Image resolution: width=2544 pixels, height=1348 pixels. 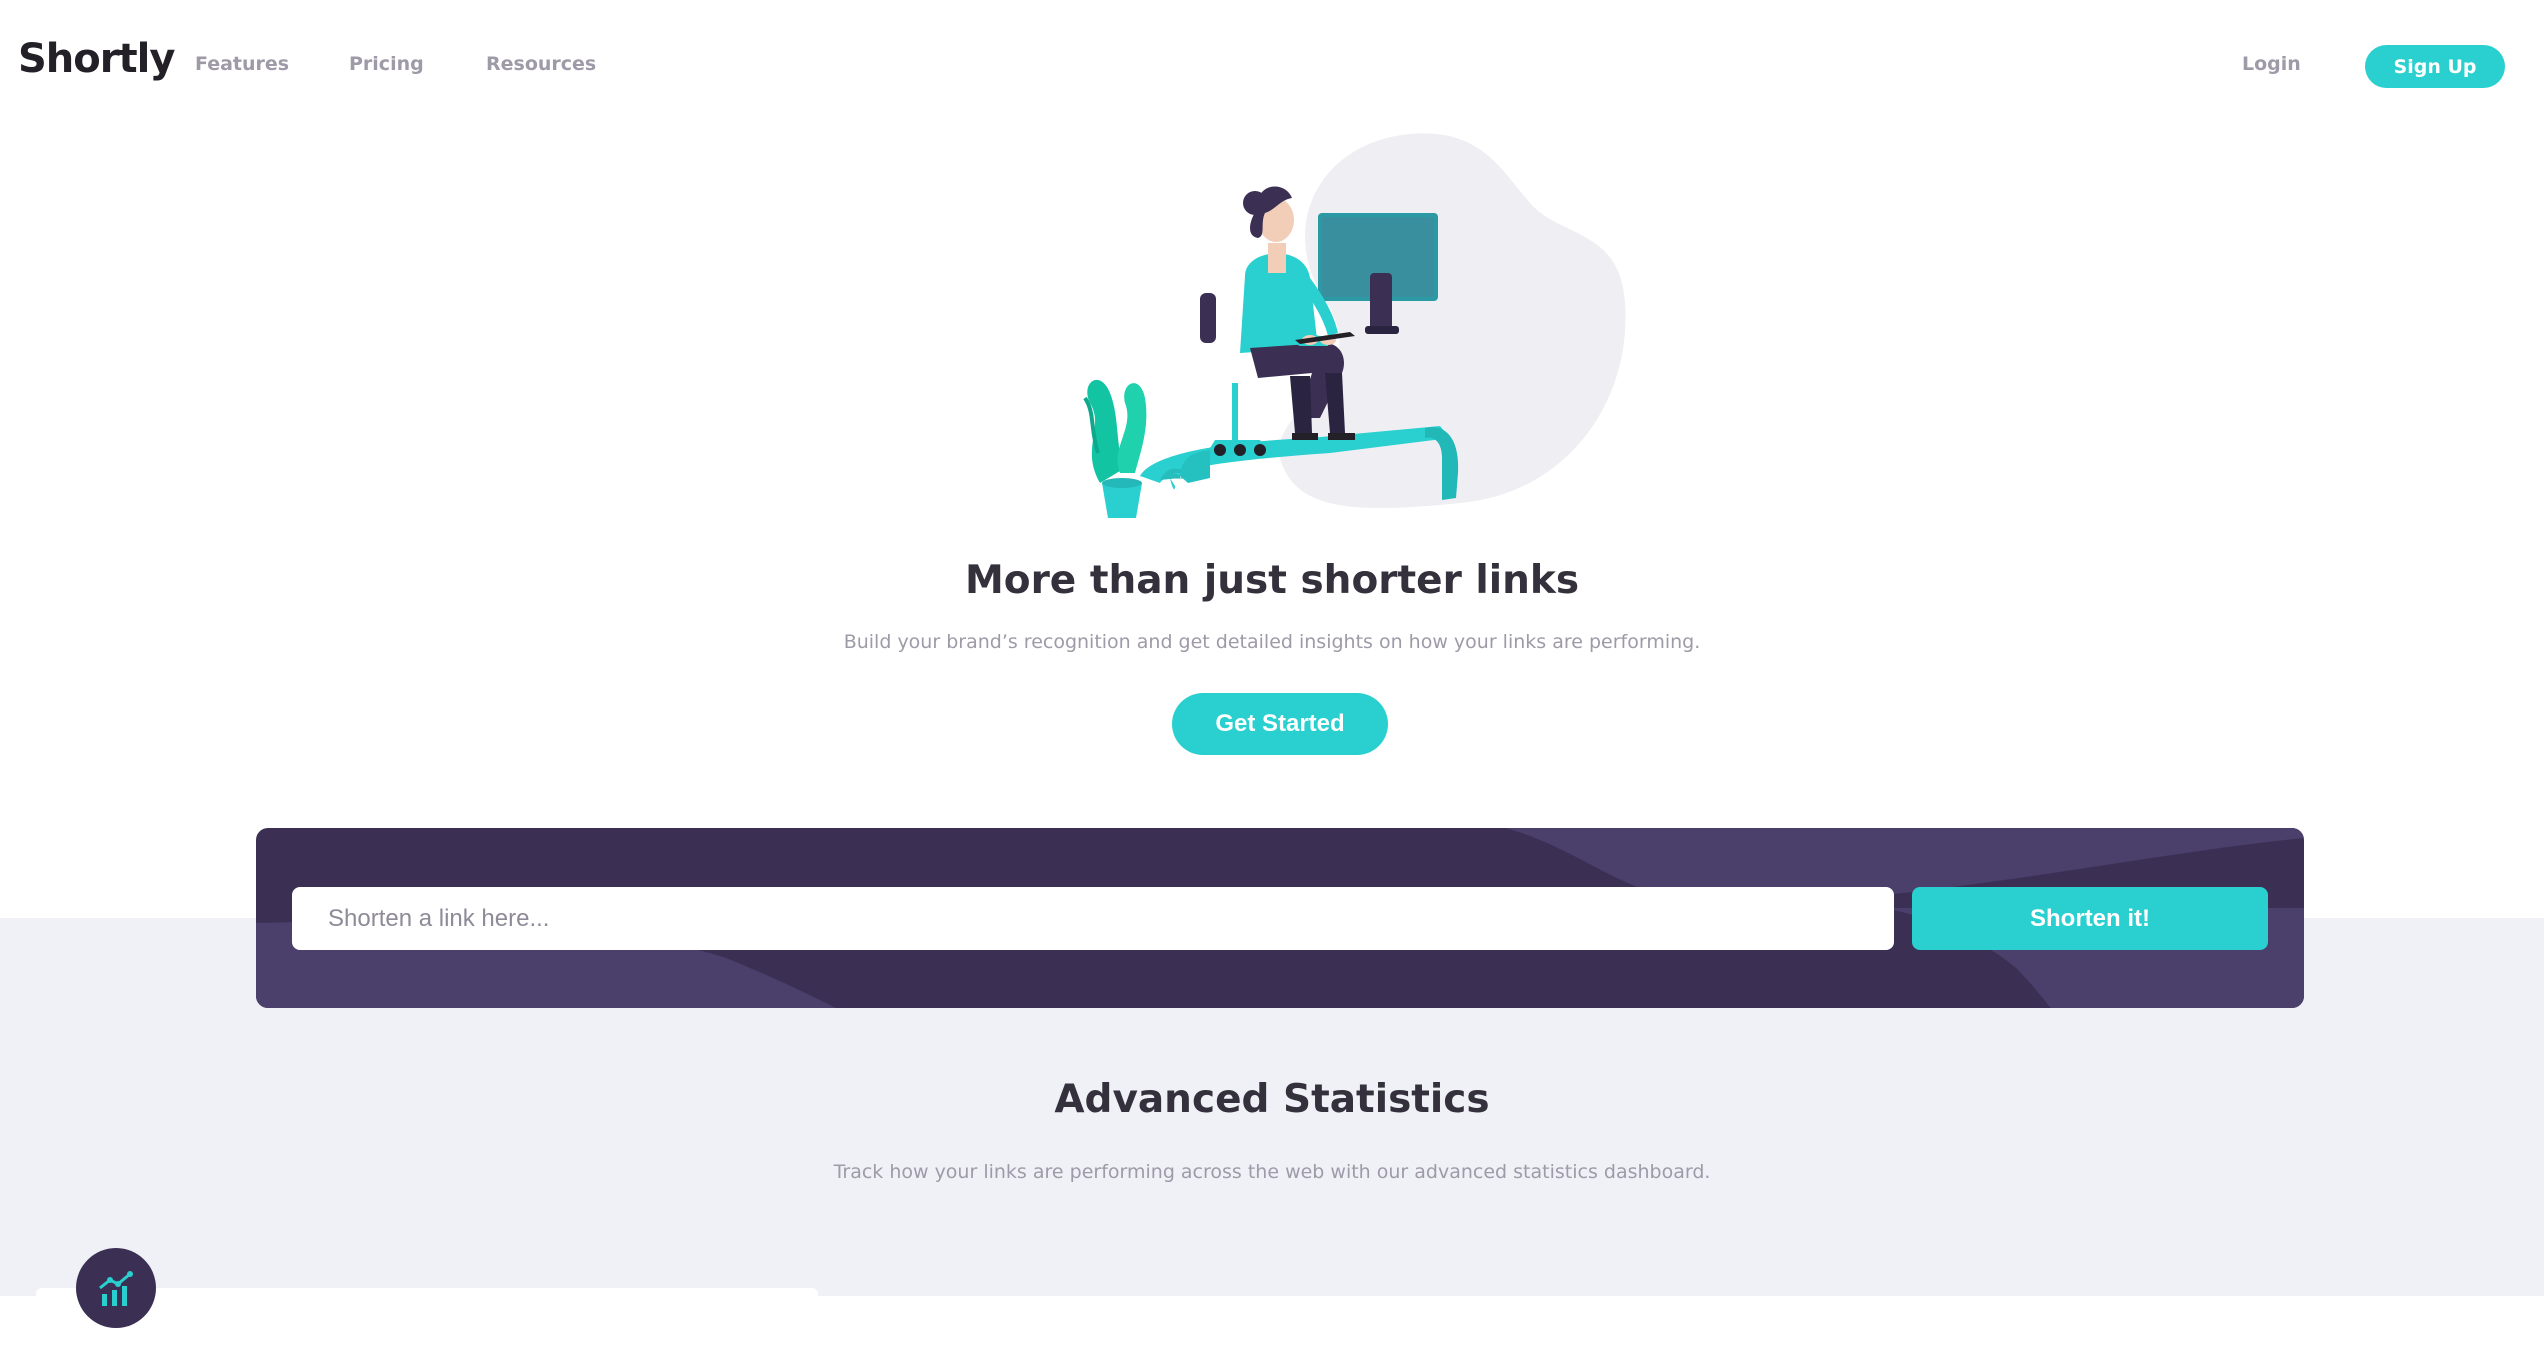 I want to click on chart-icon-glyph, so click(x=116, y=1288).